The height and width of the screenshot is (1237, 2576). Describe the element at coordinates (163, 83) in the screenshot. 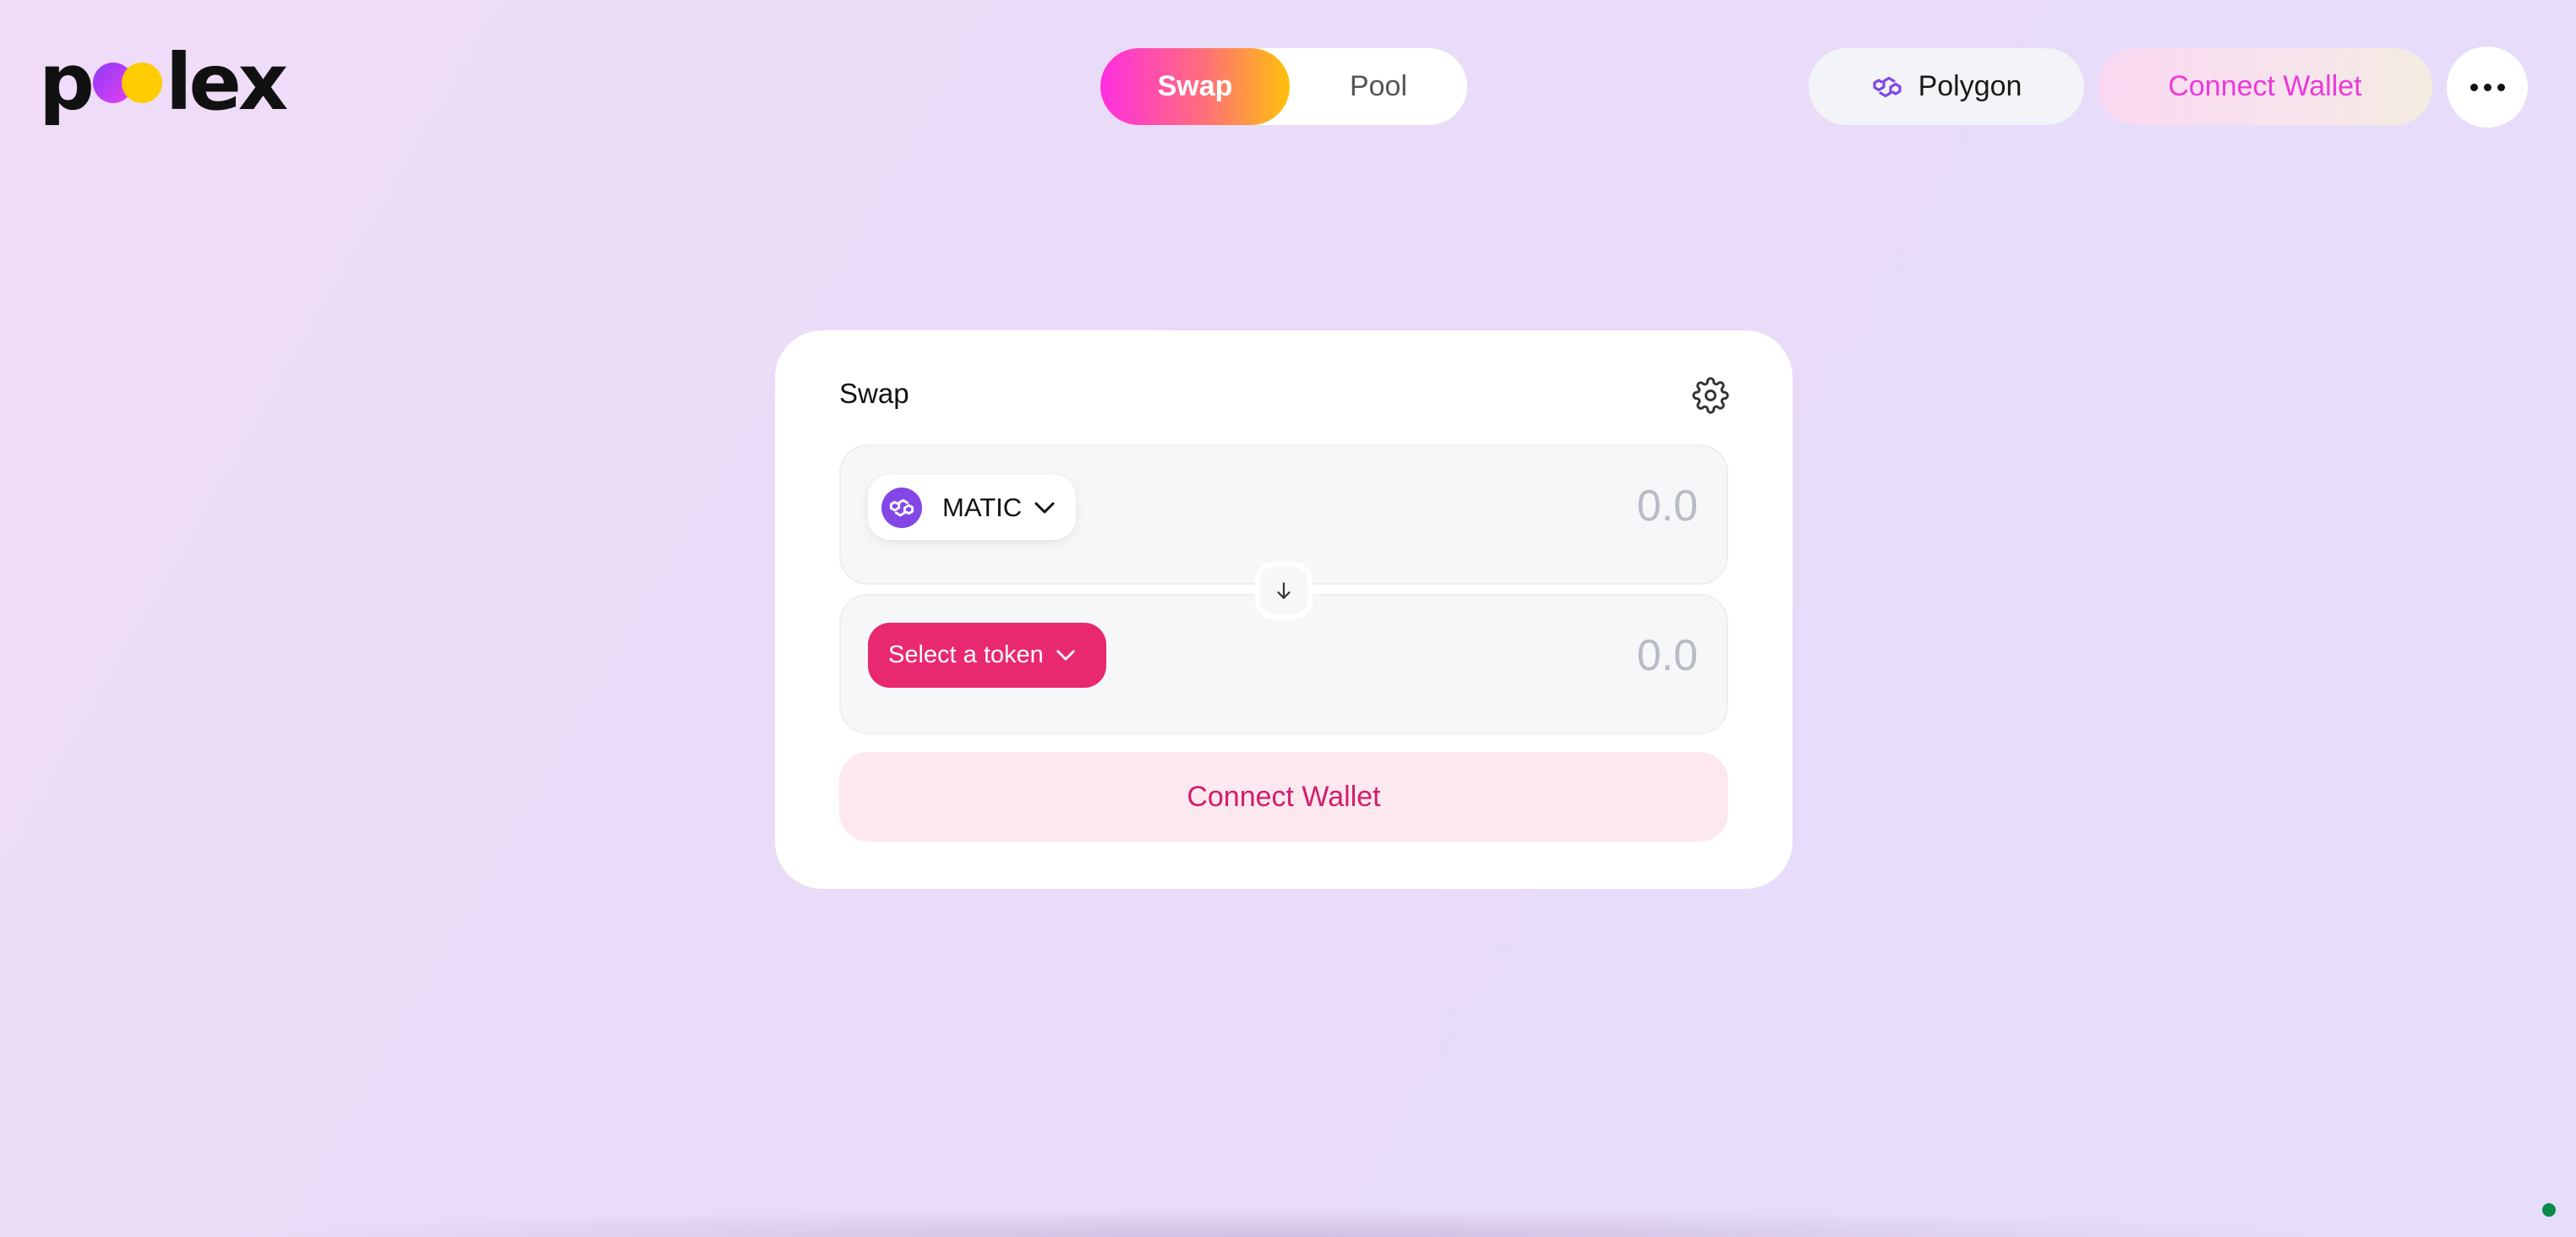

I see `logo: p lex` at that location.